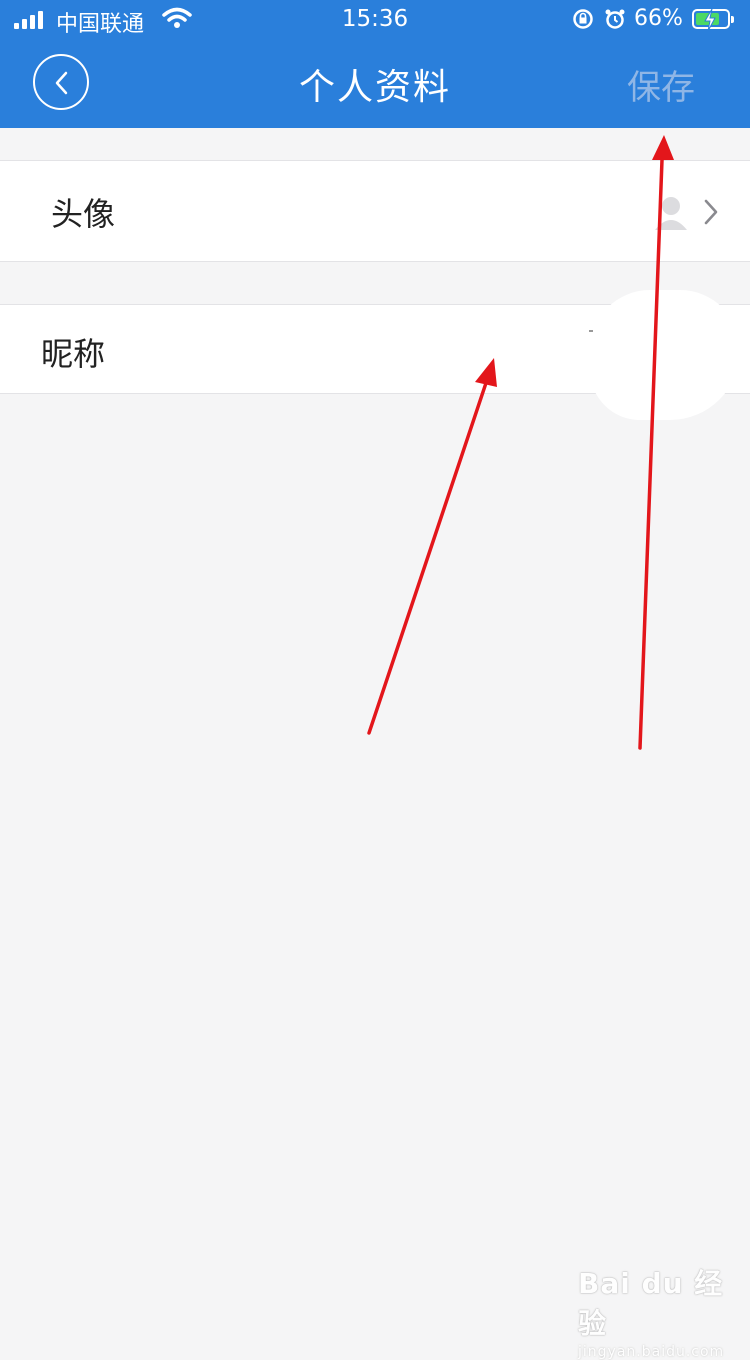 This screenshot has height=1360, width=750. I want to click on watermark-url: jingyan.baidu.com, so click(651, 1352).